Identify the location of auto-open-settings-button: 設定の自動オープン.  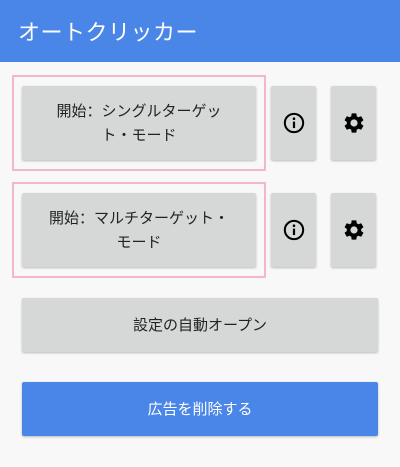
(200, 325).